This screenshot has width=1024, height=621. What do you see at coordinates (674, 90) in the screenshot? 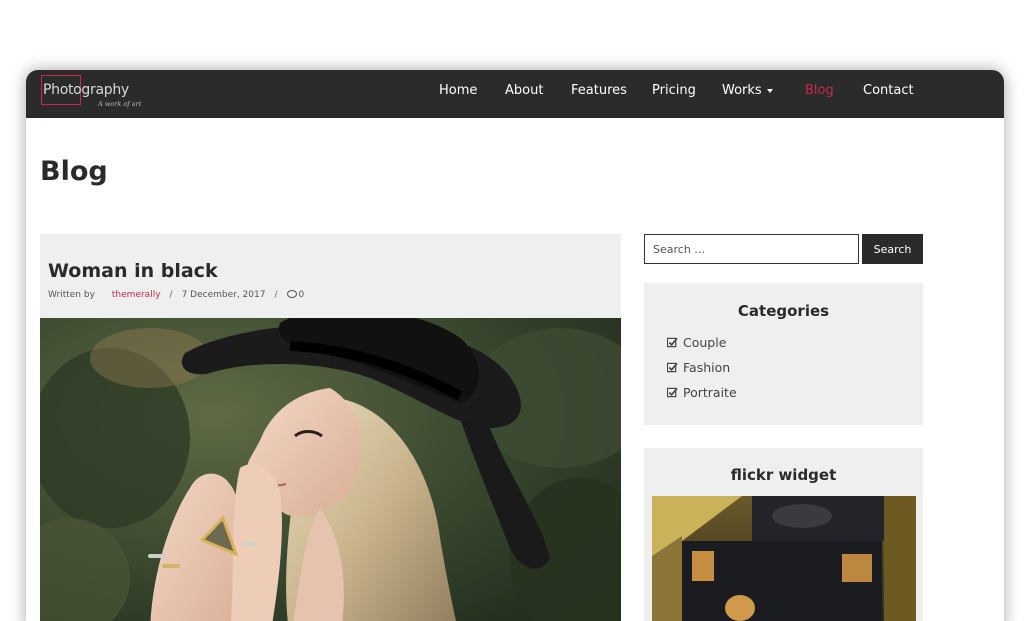
I see `nav-pricing: Pricing` at bounding box center [674, 90].